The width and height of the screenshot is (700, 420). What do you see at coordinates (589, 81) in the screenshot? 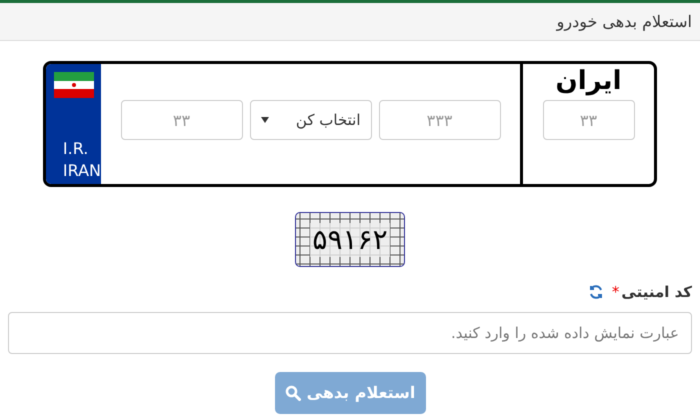
I see `plate-region-label: ایران` at bounding box center [589, 81].